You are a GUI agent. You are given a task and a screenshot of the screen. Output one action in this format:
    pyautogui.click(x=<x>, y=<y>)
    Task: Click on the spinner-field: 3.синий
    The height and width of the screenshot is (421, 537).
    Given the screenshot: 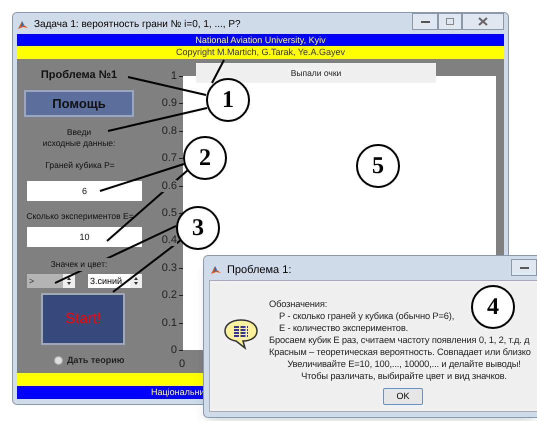 What is the action you would take?
    pyautogui.click(x=115, y=281)
    